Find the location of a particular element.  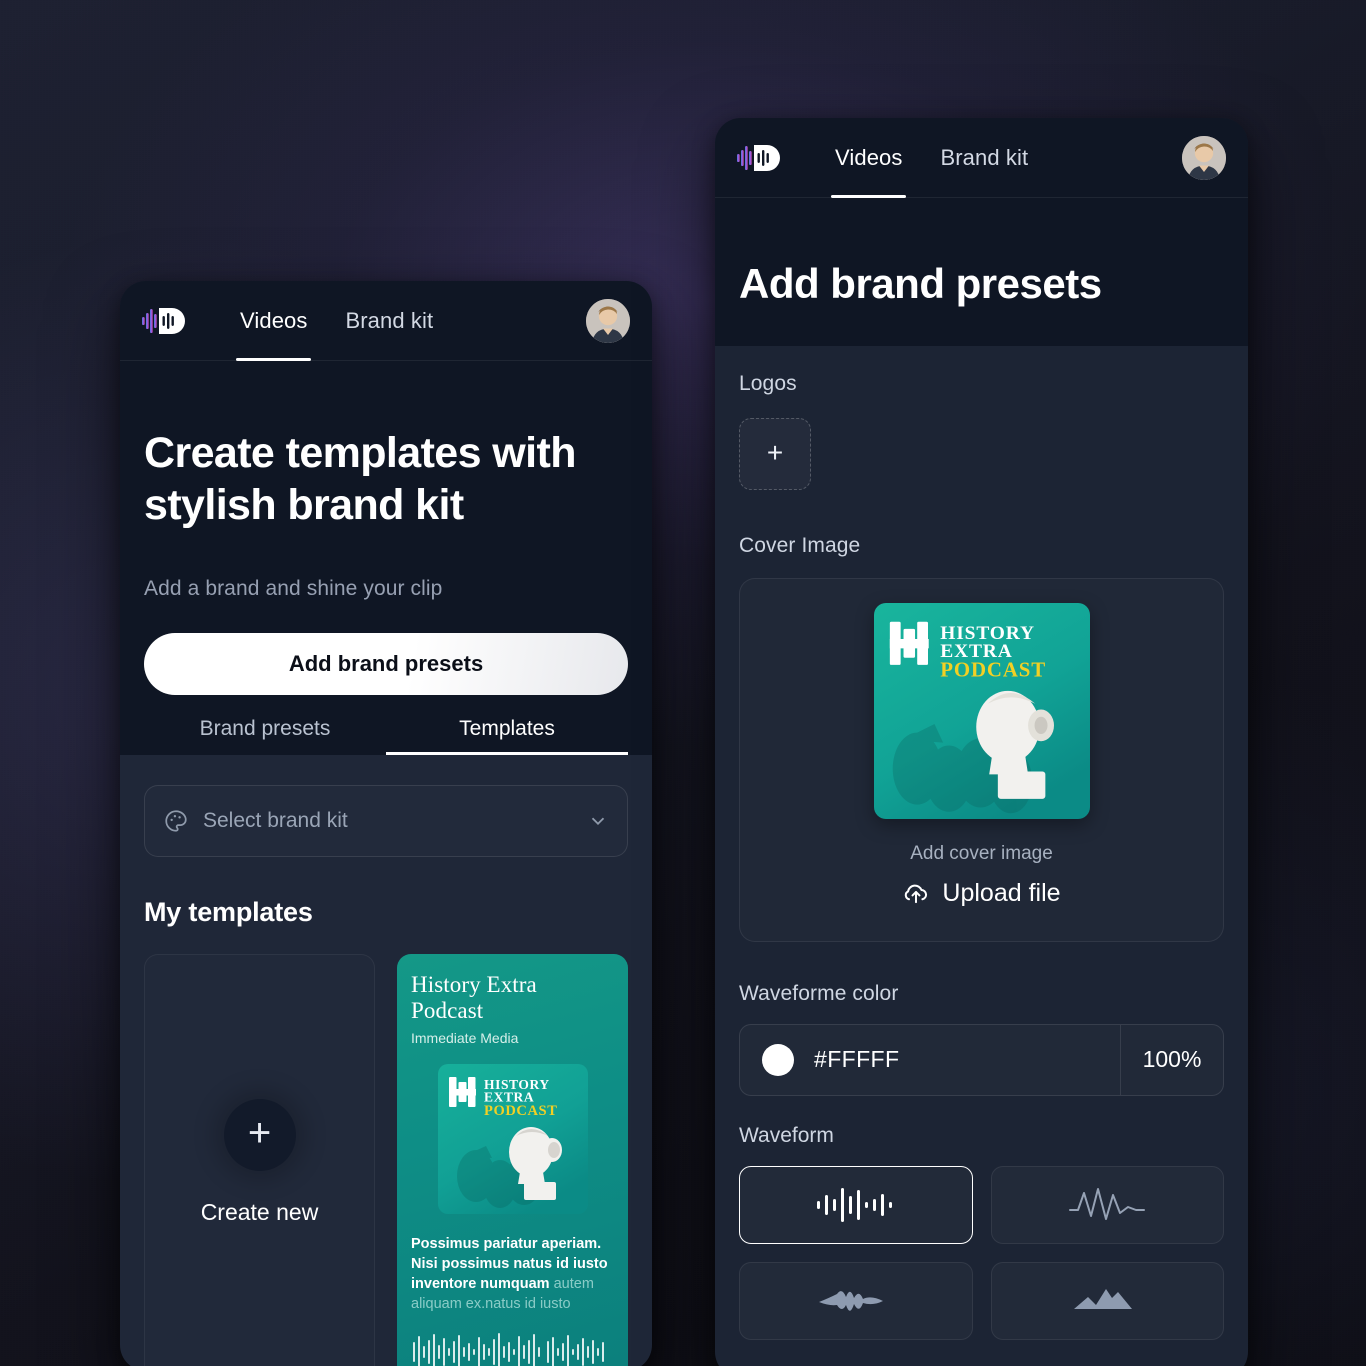

waveform-color-opacity: 100% is located at coordinates (1172, 1060).